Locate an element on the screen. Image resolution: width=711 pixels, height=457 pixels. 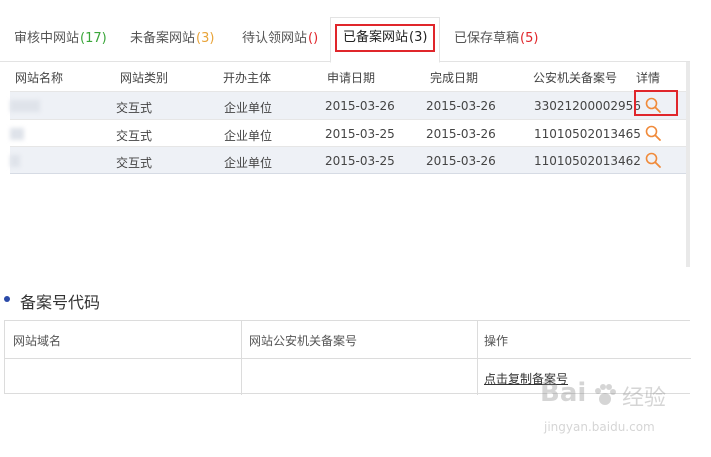
col-header-police-record-no: 网站公安机关备案号 is located at coordinates (303, 341).